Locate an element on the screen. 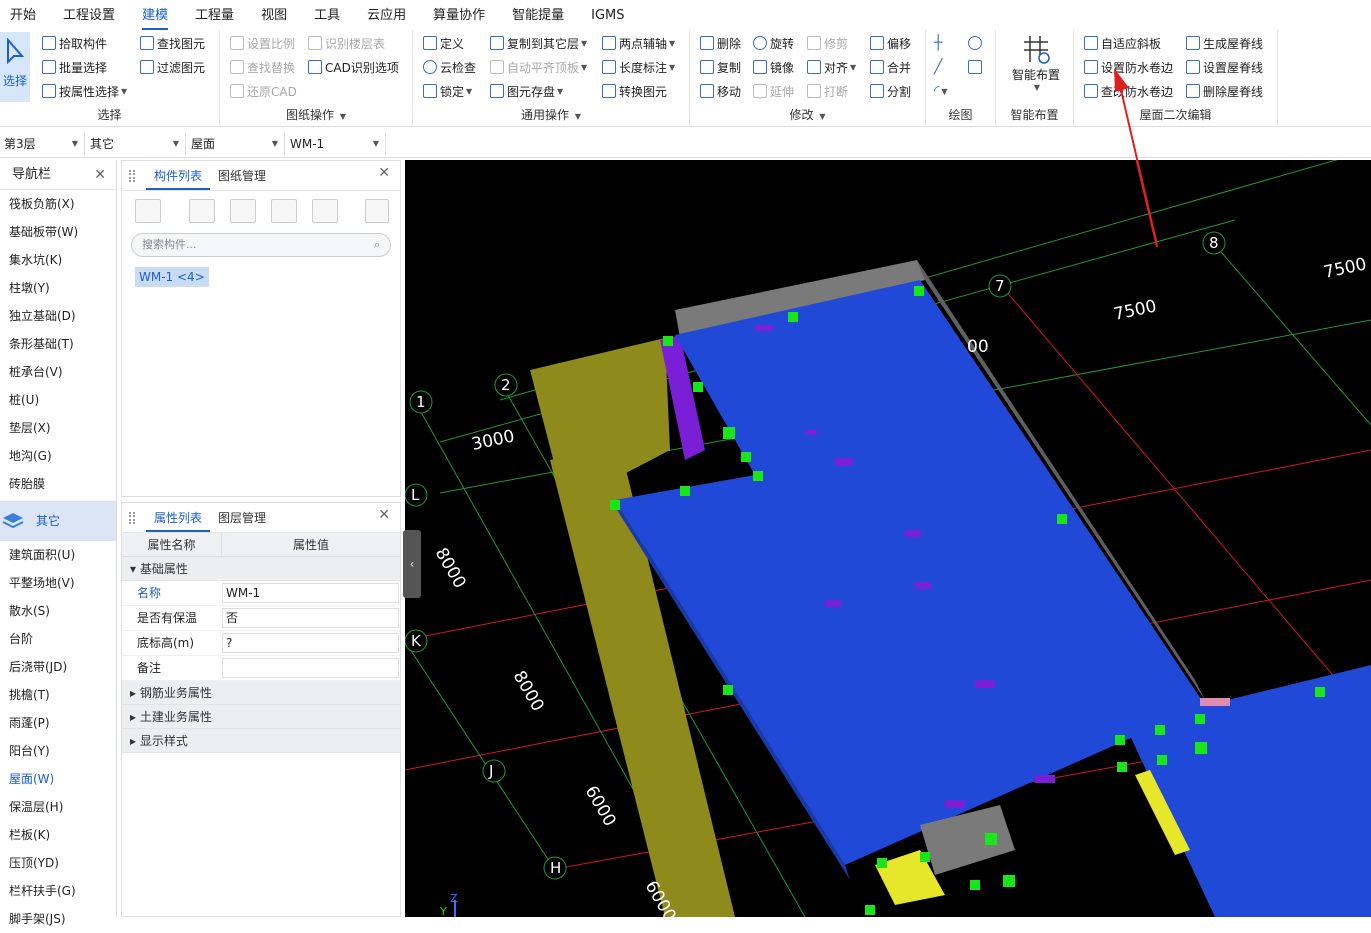 The image size is (1371, 933). find-replace-button: 查找替换 is located at coordinates (262, 67).